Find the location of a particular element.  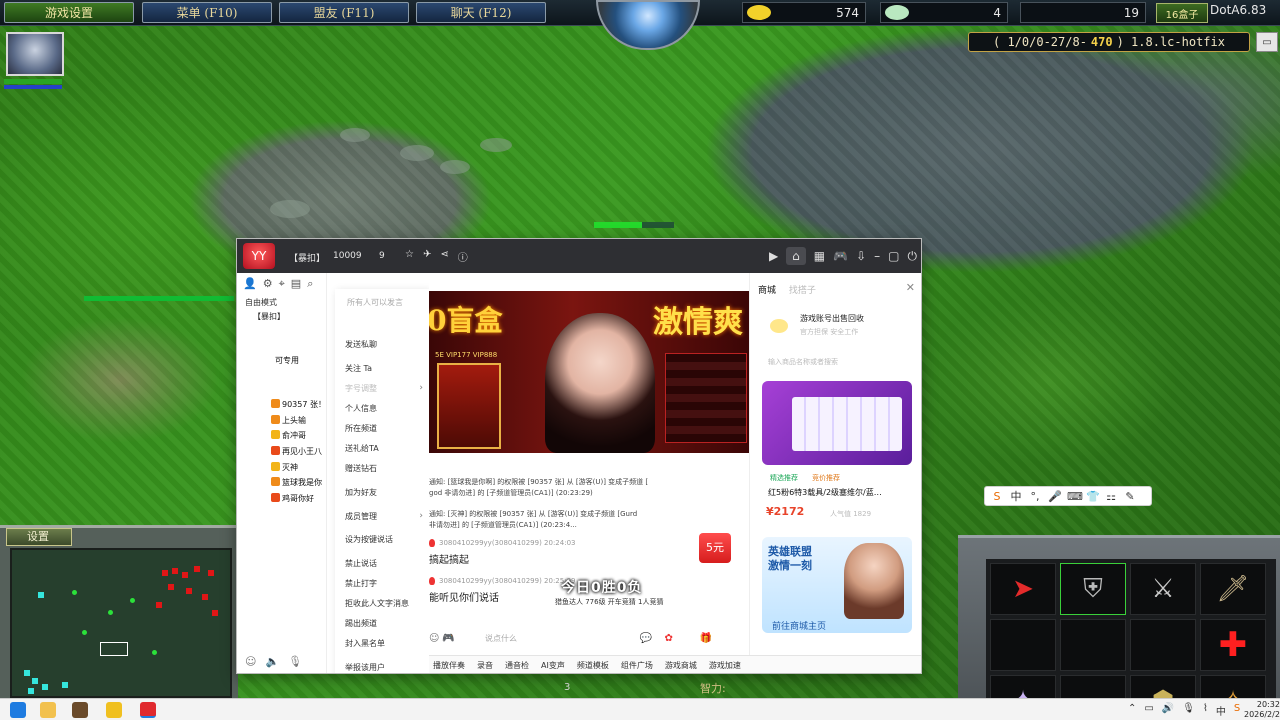

menu-item-font-size: 字号调整 is located at coordinates (361, 388).